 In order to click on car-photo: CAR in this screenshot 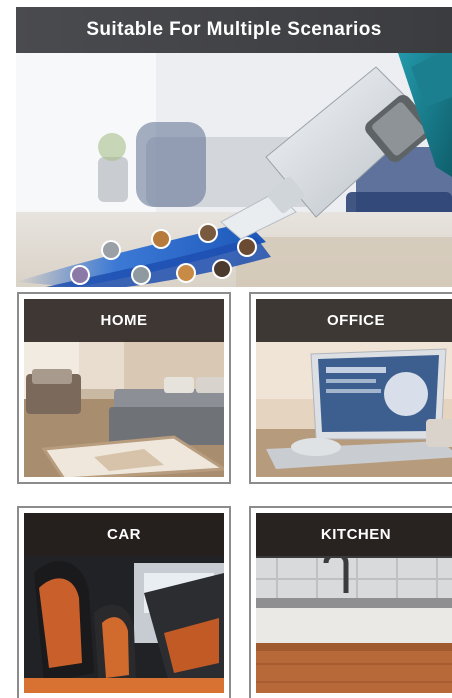, I will do `click(124, 603)`.